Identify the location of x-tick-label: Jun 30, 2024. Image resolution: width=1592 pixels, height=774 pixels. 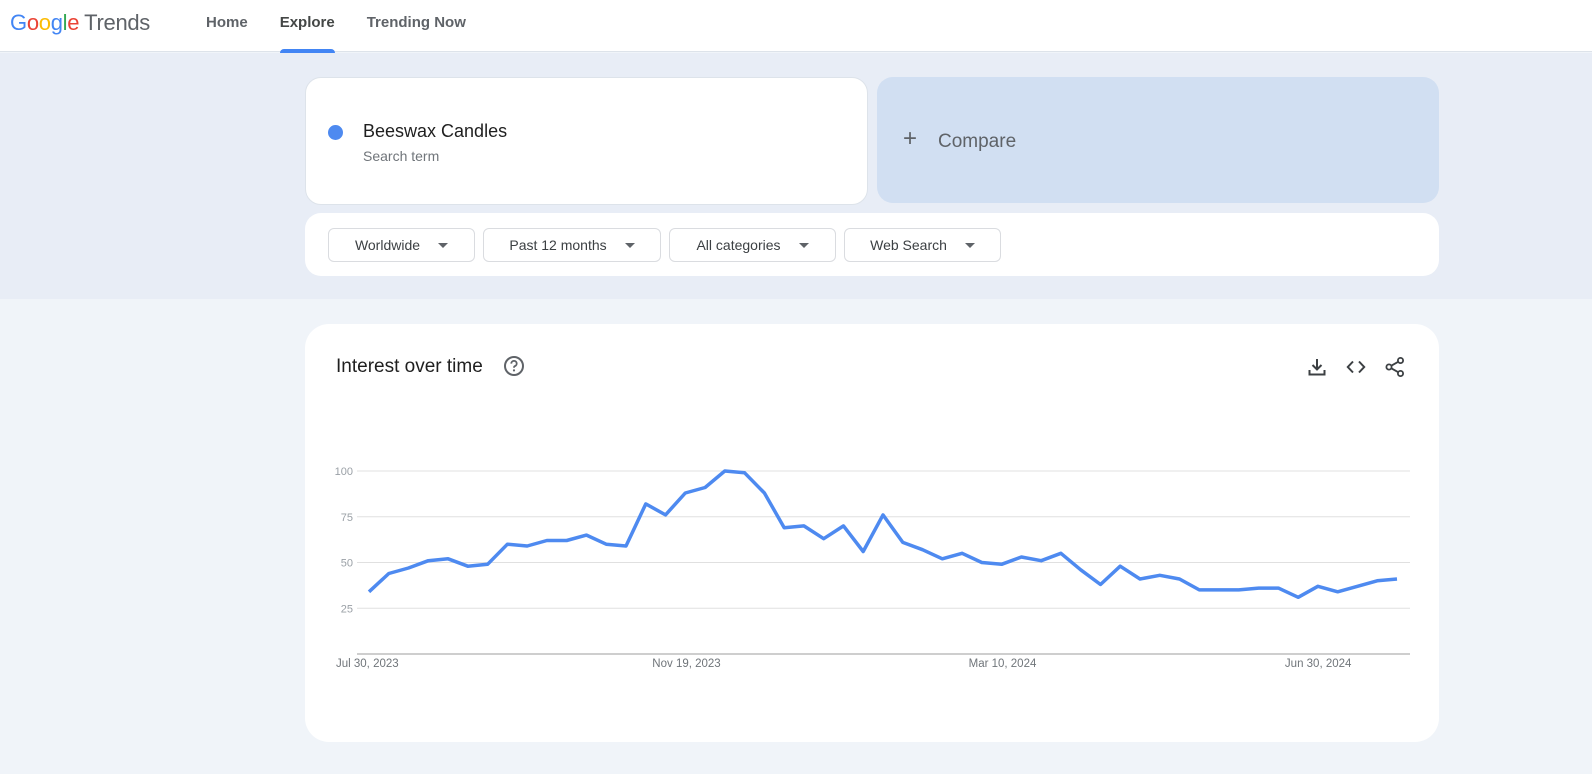
(1318, 664).